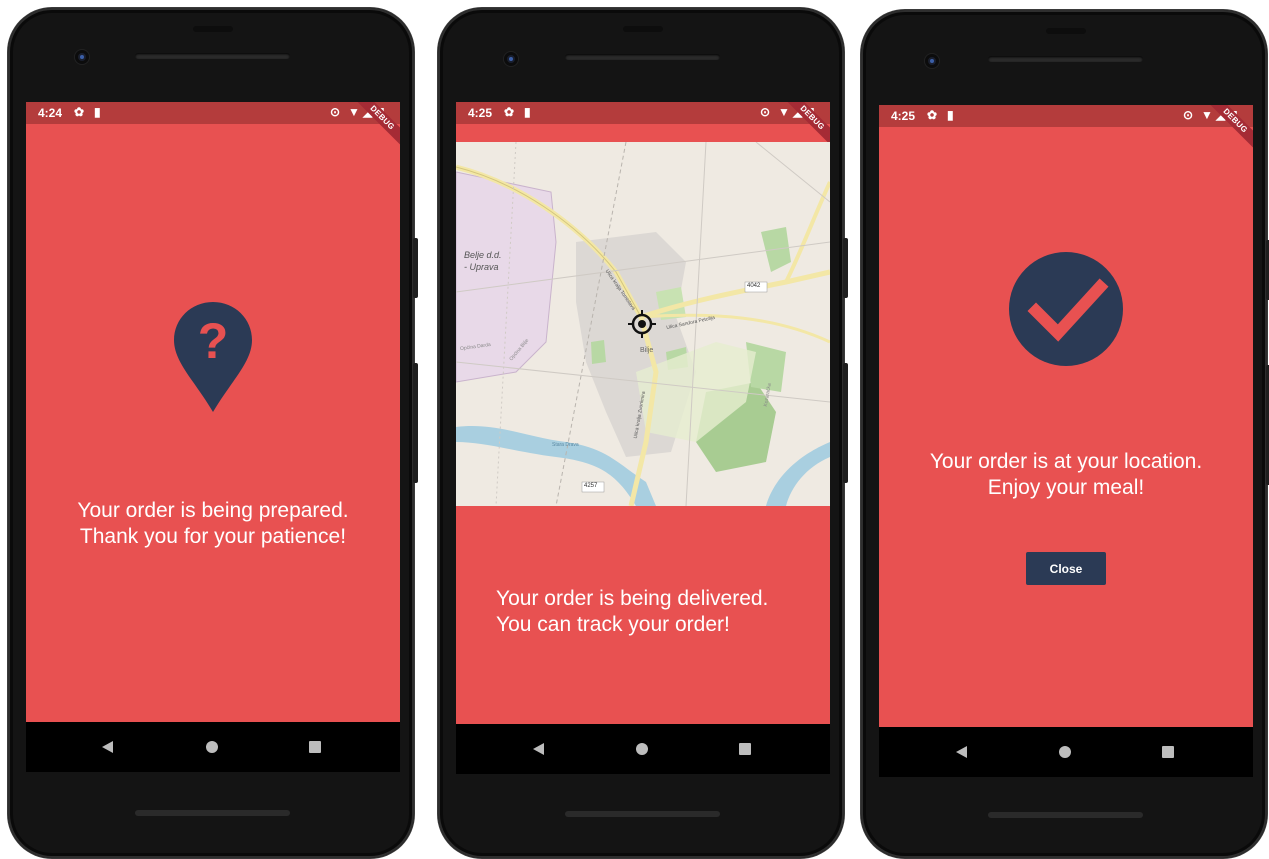 This screenshot has width=1269, height=859. I want to click on message-line-1: Your order is being prepared., so click(213, 510).